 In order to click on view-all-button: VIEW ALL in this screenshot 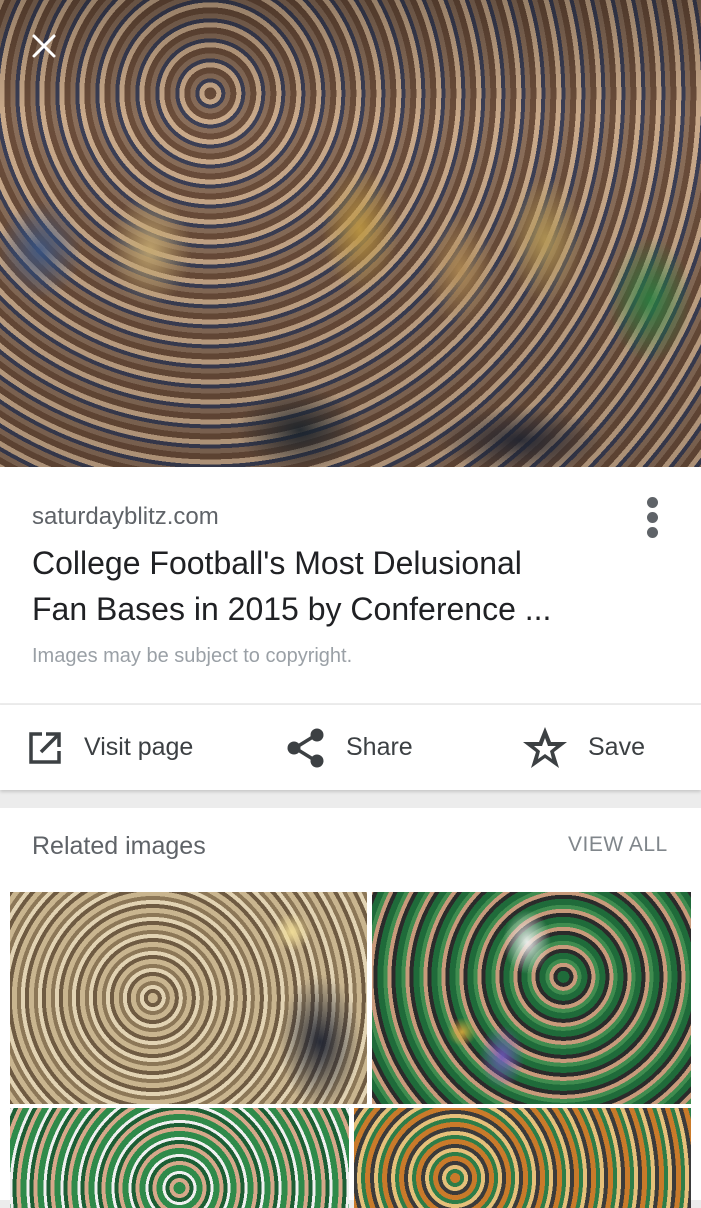, I will do `click(618, 845)`.